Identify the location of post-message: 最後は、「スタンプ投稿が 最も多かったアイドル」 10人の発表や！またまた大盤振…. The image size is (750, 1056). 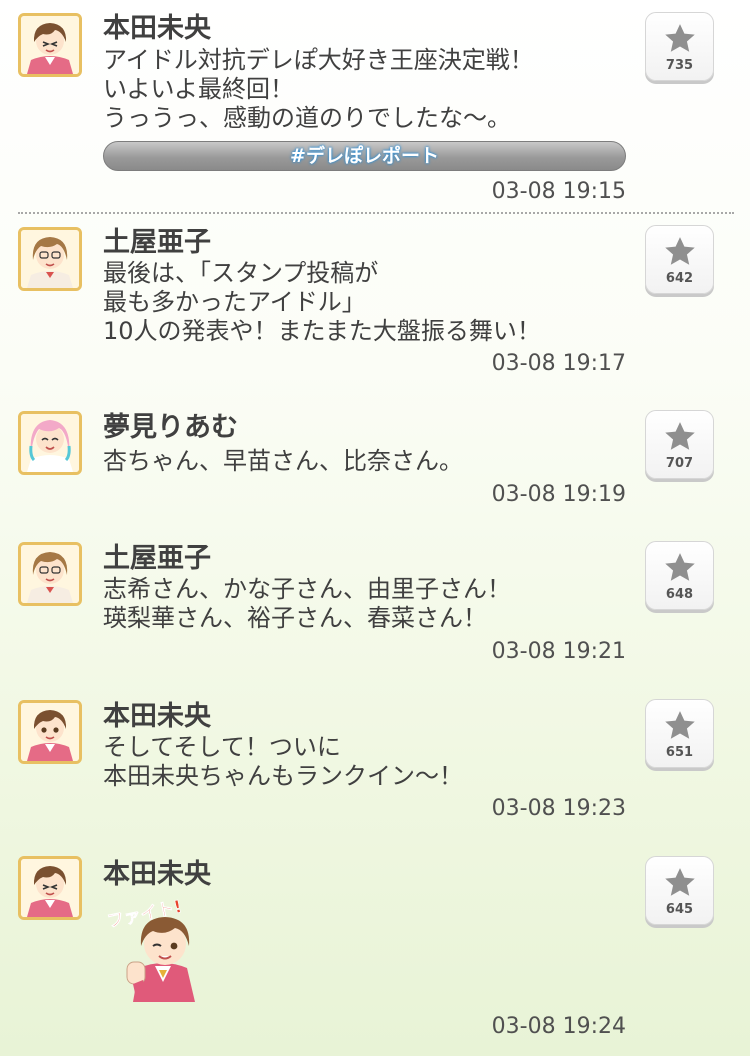
(322, 302).